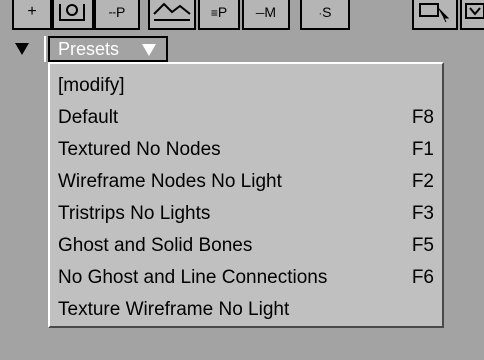 This screenshot has height=360, width=484. I want to click on menu-item-label: Tristrips No Lights, so click(134, 213).